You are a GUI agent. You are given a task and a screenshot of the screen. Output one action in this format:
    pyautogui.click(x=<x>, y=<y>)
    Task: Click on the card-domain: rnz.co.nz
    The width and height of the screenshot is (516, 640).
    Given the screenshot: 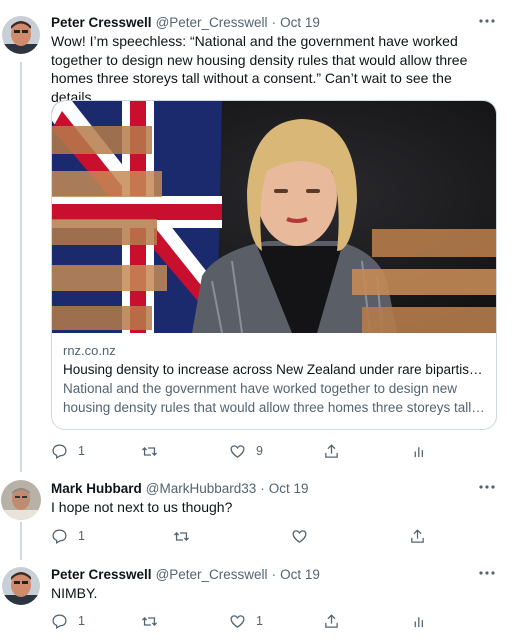 What is the action you would take?
    pyautogui.click(x=89, y=350)
    